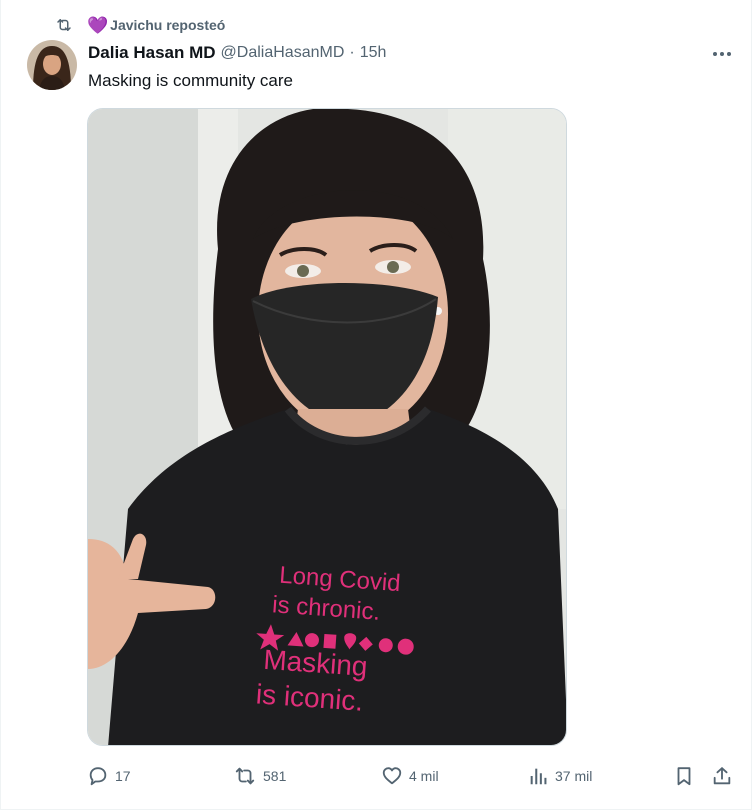 Image resolution: width=752 pixels, height=810 pixels. I want to click on repost-label: Javichu reposteó, so click(168, 25).